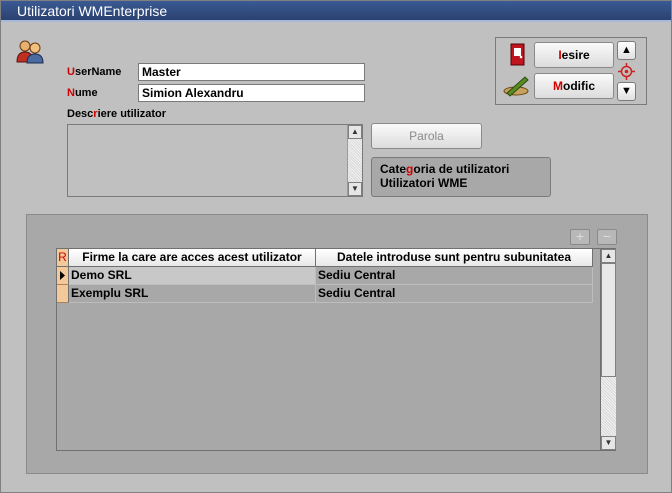 This screenshot has height=493, width=672. Describe the element at coordinates (424, 183) in the screenshot. I see `category-value: Utilizatori WME` at that location.